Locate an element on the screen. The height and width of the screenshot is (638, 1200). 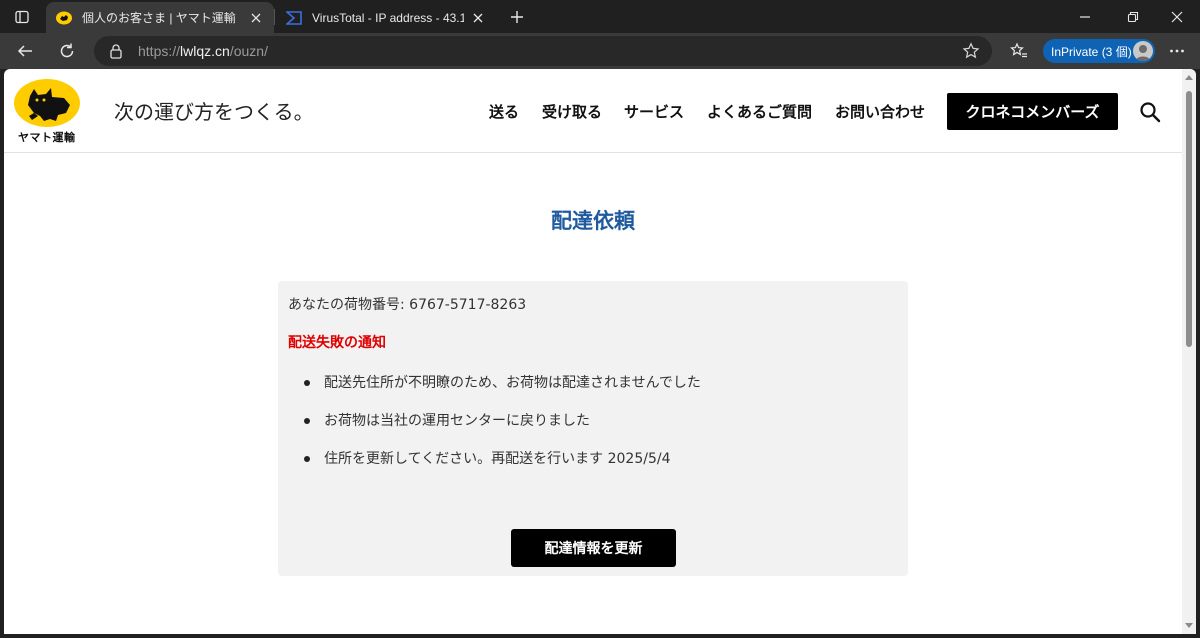
tab-virustotal: VirusTotal - IP address - 43.165.13 is located at coordinates (386, 17).